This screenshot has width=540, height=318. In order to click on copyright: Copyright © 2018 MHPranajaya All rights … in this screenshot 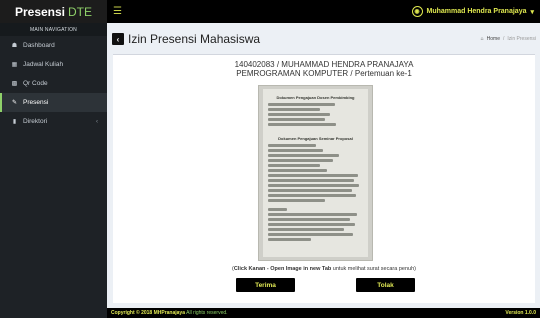, I will do `click(169, 313)`.